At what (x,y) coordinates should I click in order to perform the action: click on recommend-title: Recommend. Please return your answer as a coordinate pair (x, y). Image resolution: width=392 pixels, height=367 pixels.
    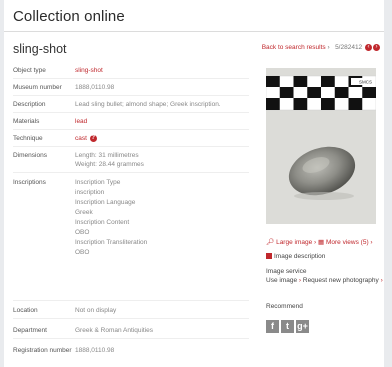
    Looking at the image, I should click on (284, 306).